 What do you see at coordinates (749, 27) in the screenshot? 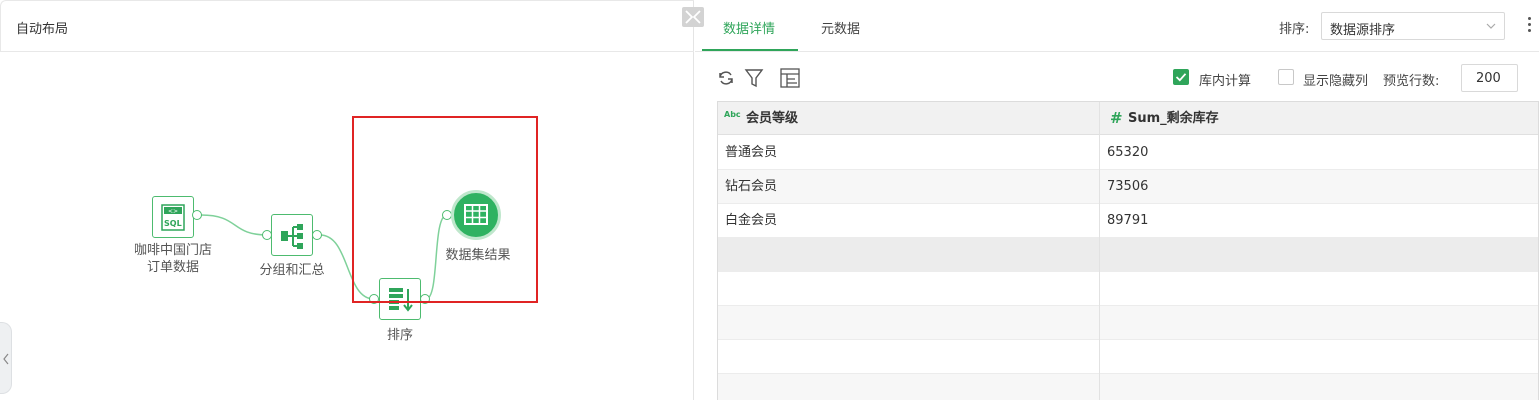
I see `tab-data-details: 数据详情` at bounding box center [749, 27].